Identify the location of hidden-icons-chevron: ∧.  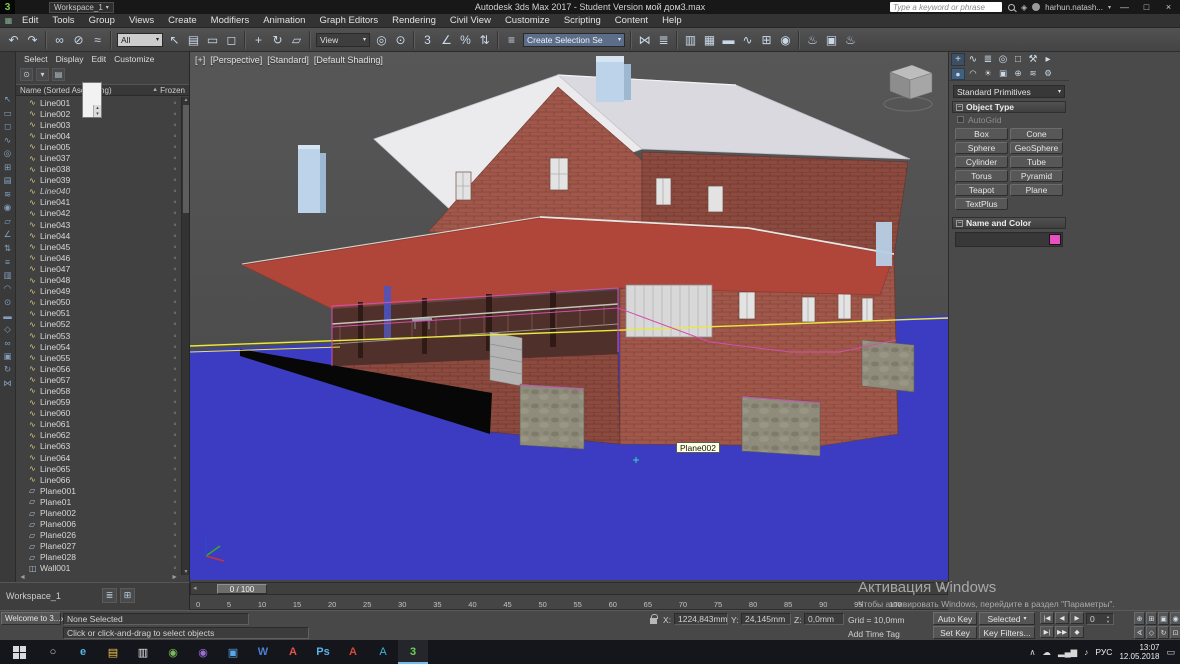
(1032, 652).